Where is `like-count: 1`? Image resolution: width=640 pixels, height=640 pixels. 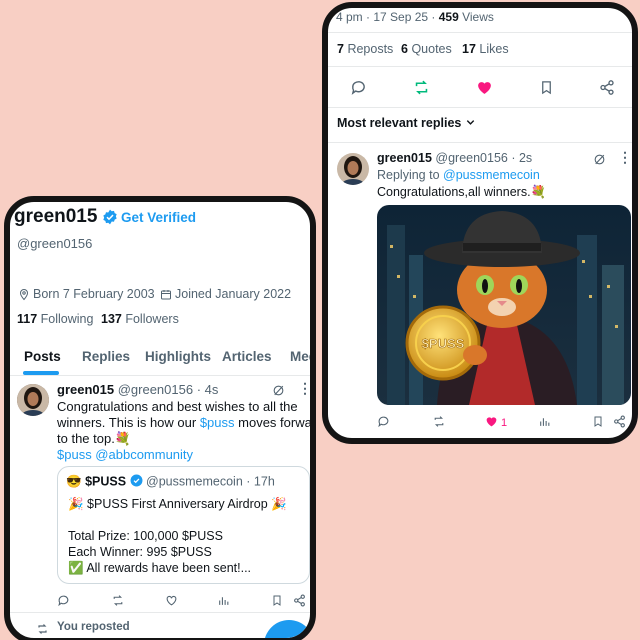 like-count: 1 is located at coordinates (504, 423).